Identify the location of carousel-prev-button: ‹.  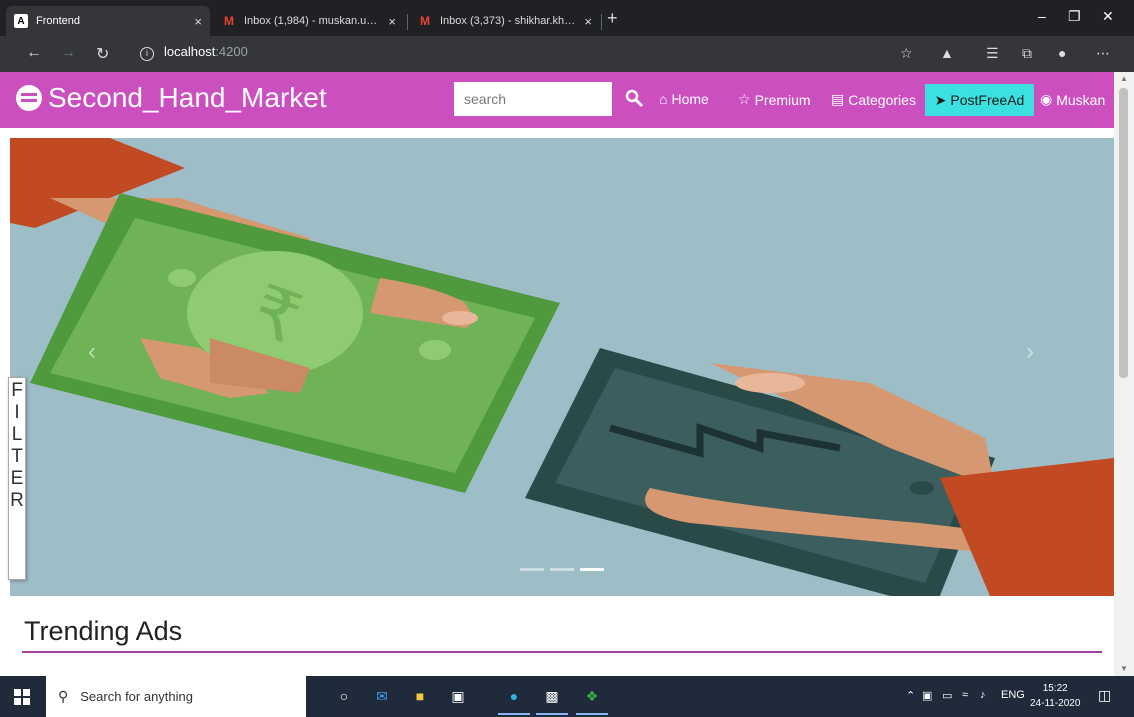
(92, 352).